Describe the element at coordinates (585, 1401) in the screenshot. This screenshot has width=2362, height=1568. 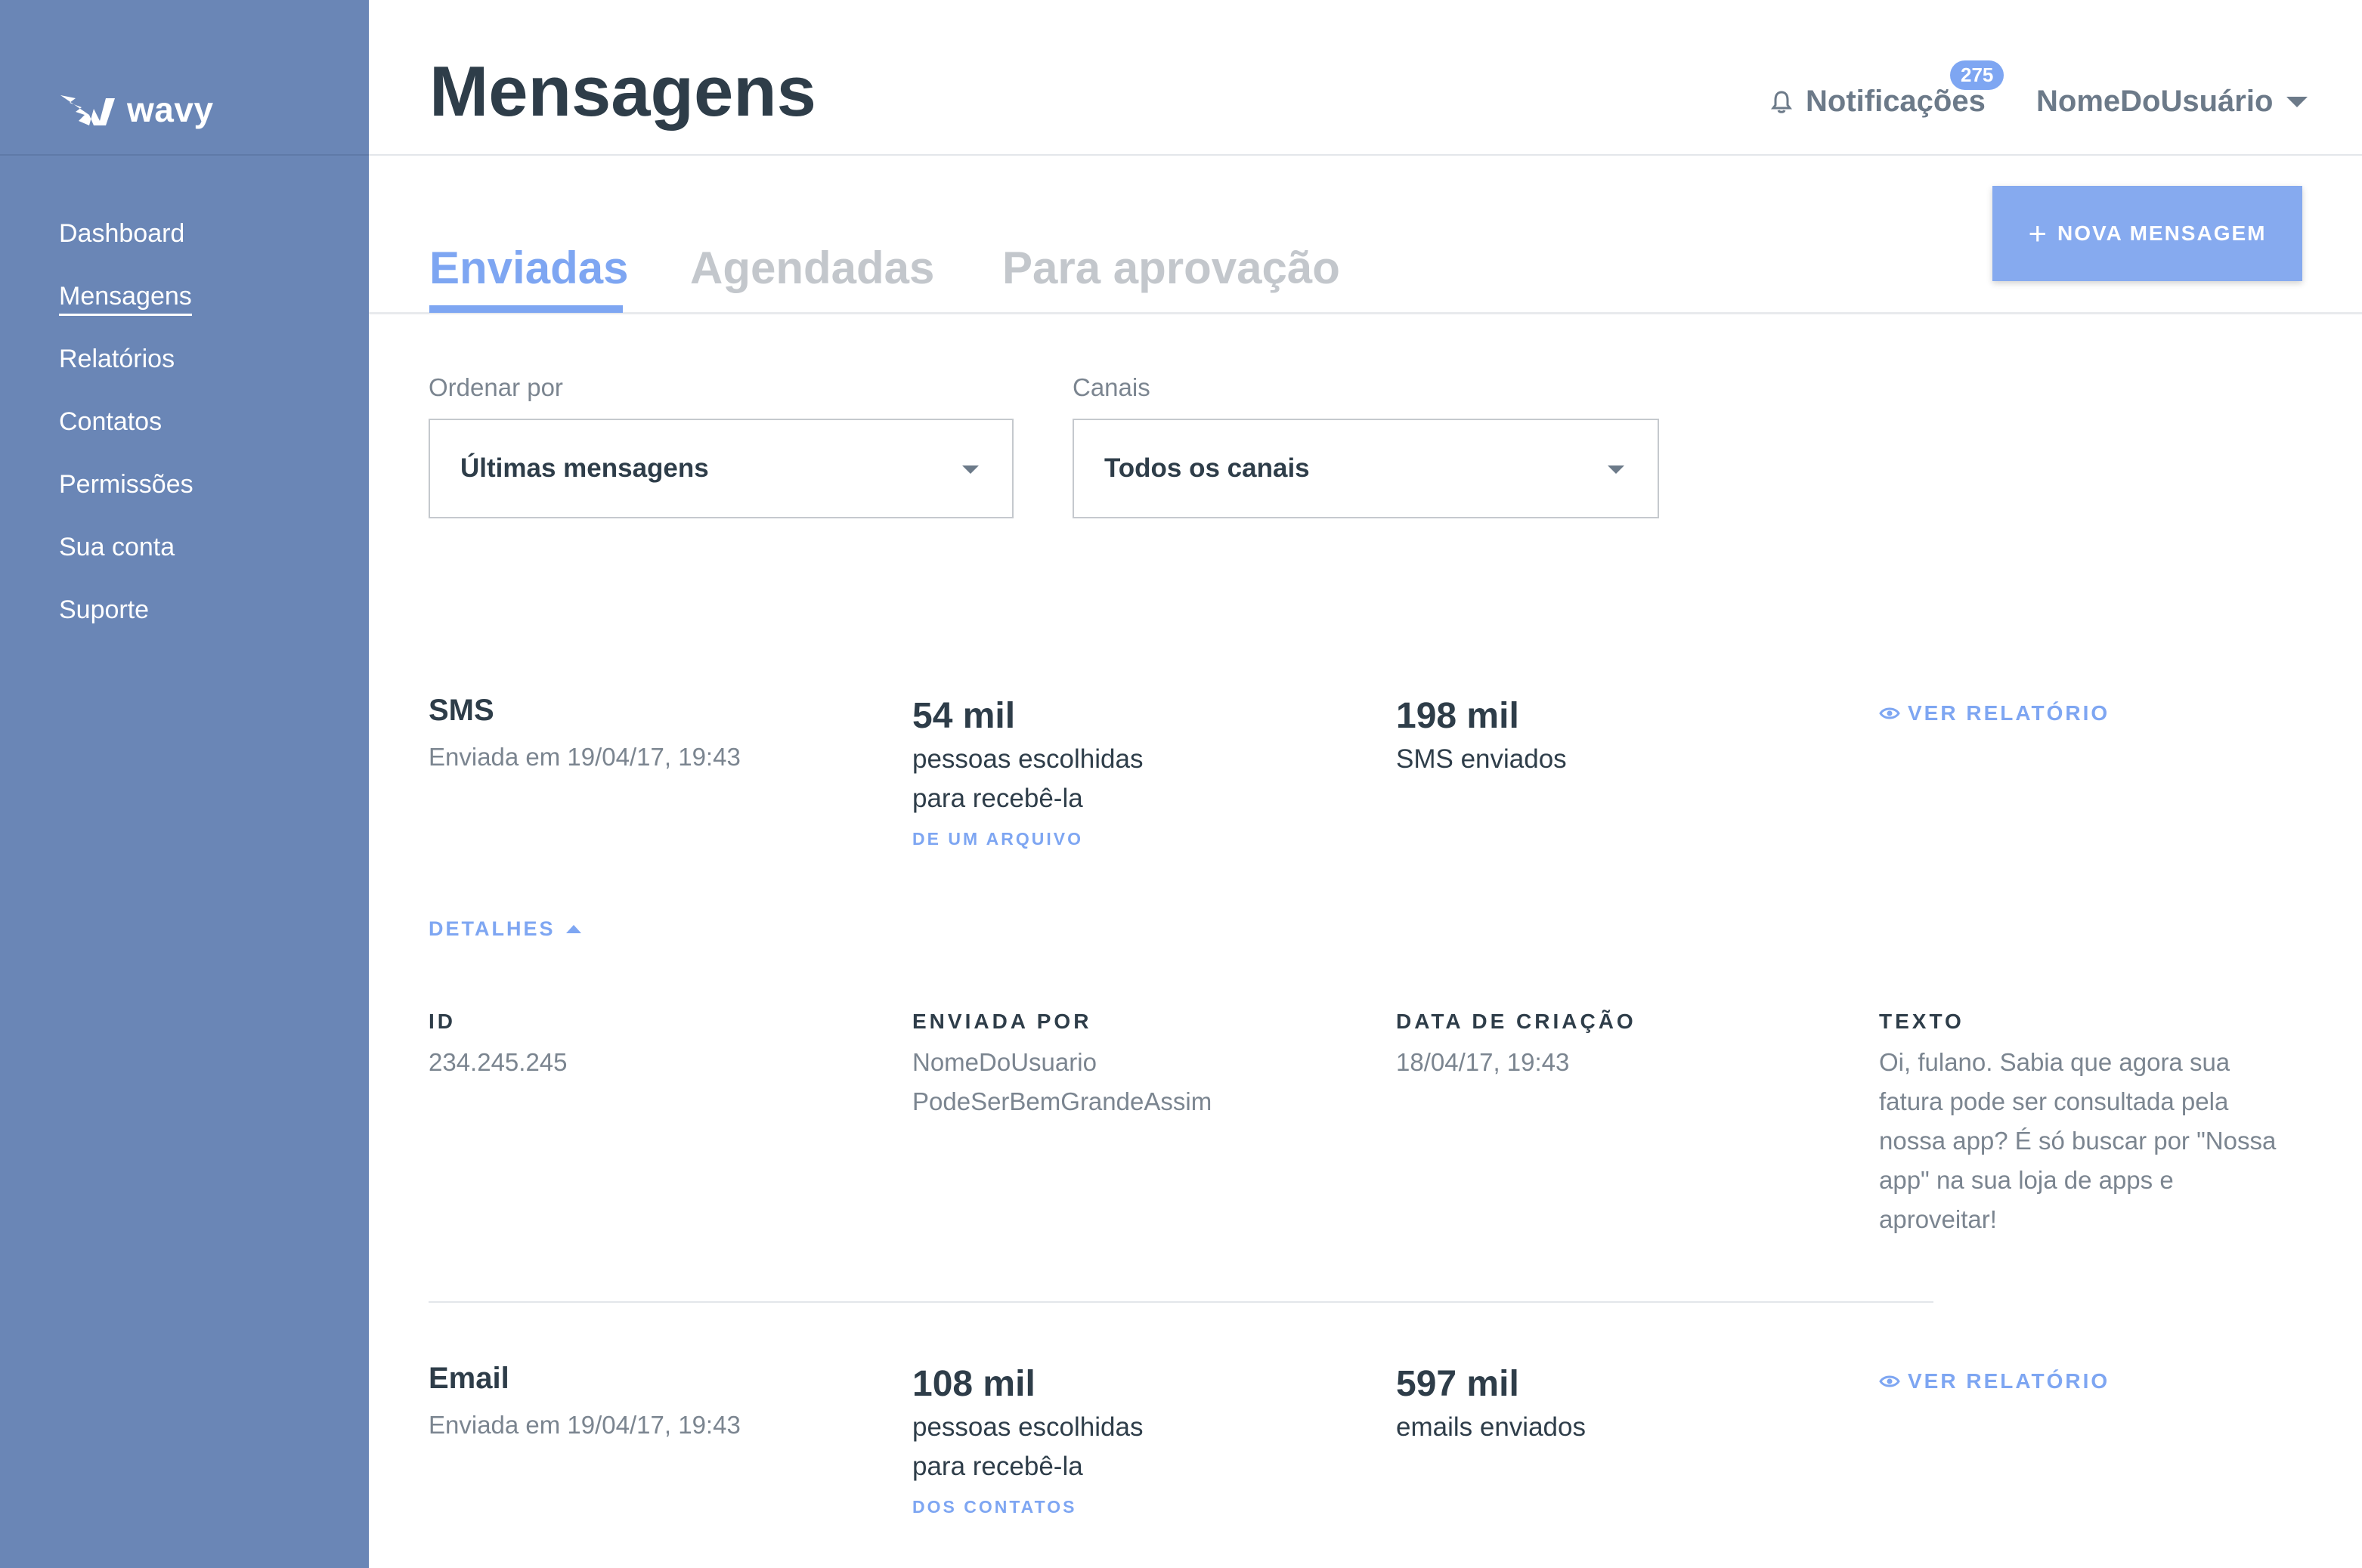
I see `message-summary: Email Enviada em 19/04/17, 19:43` at that location.